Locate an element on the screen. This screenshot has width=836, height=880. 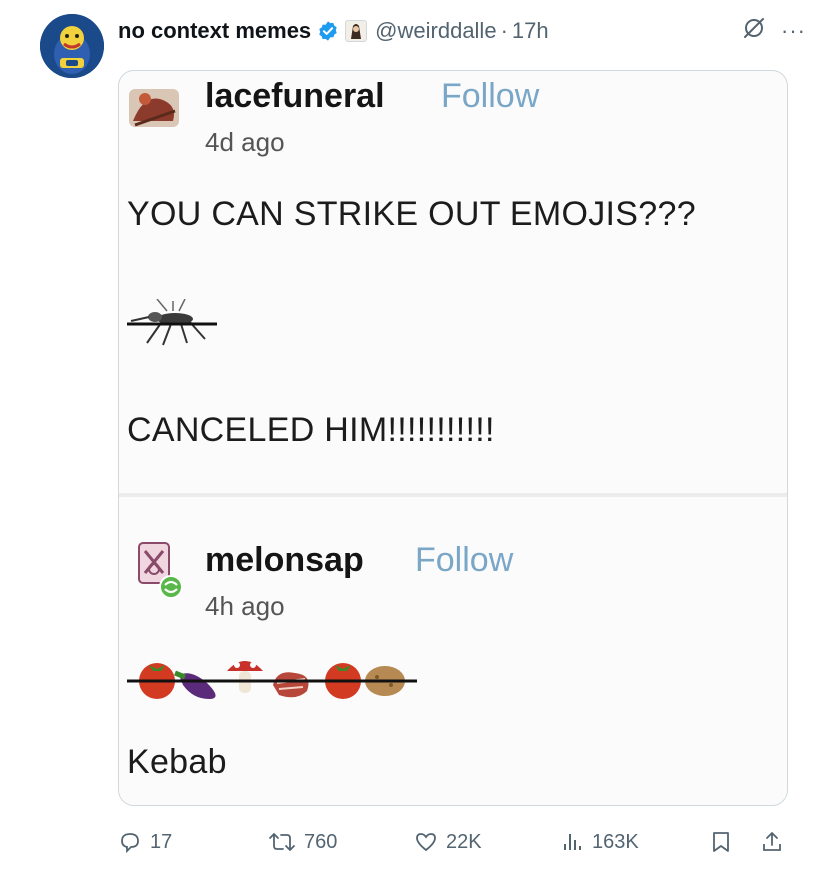
like-count: 22K is located at coordinates (464, 841).